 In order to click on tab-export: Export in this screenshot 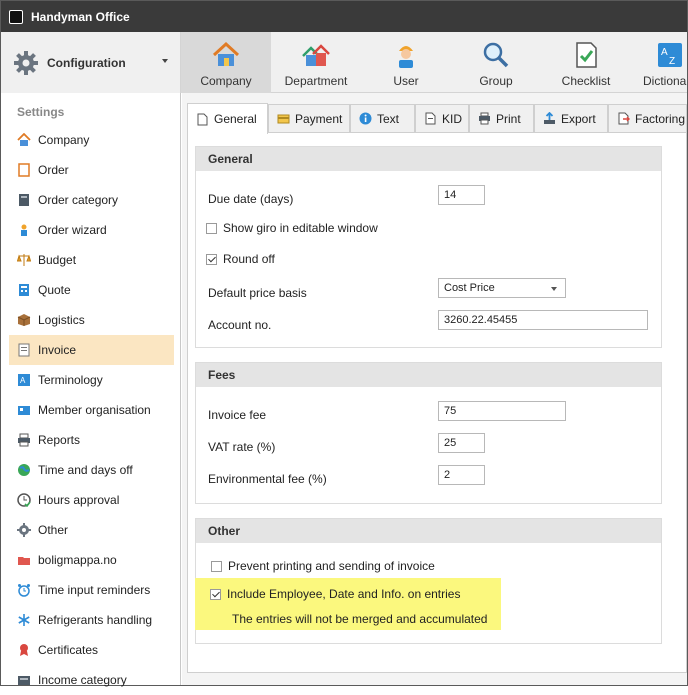, I will do `click(571, 118)`.